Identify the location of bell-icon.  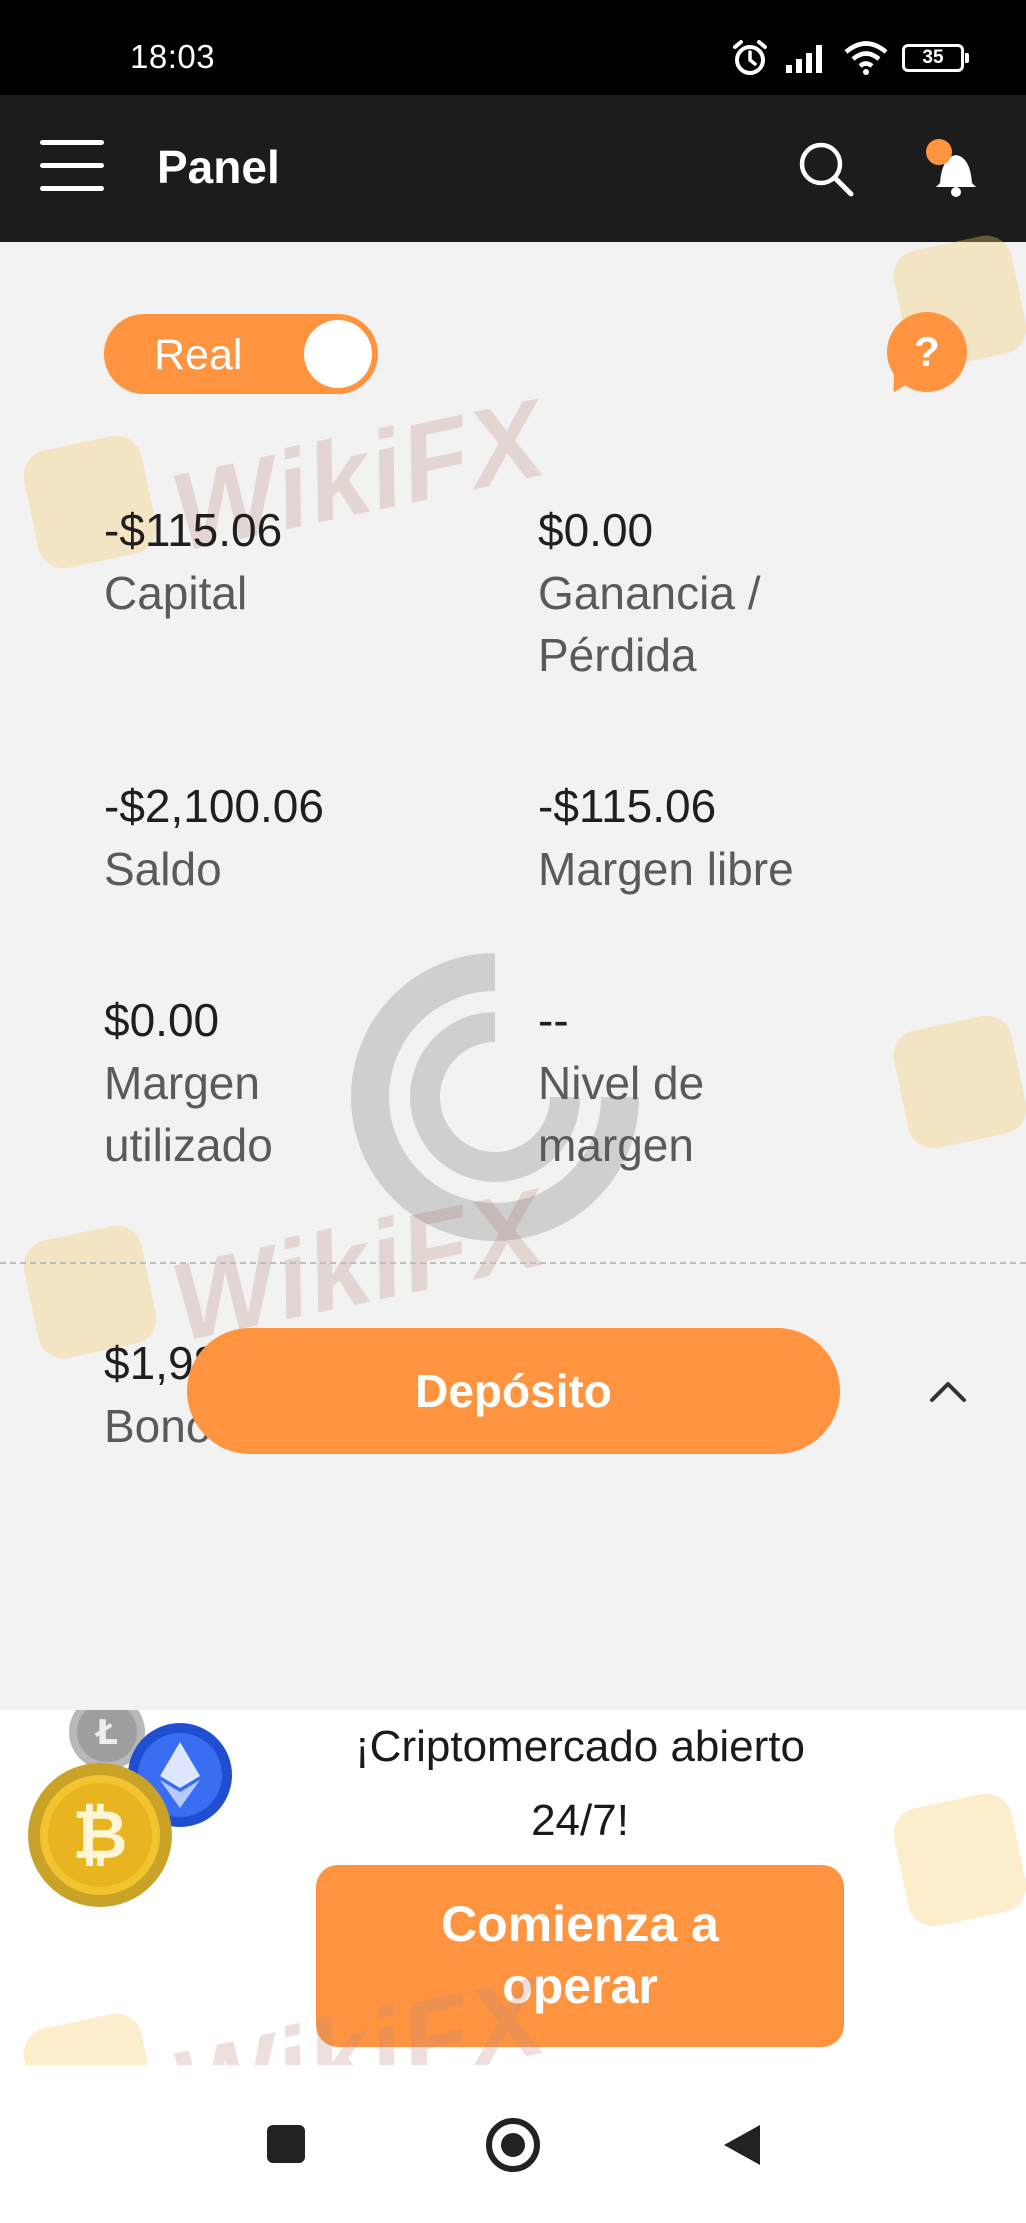
(952, 169).